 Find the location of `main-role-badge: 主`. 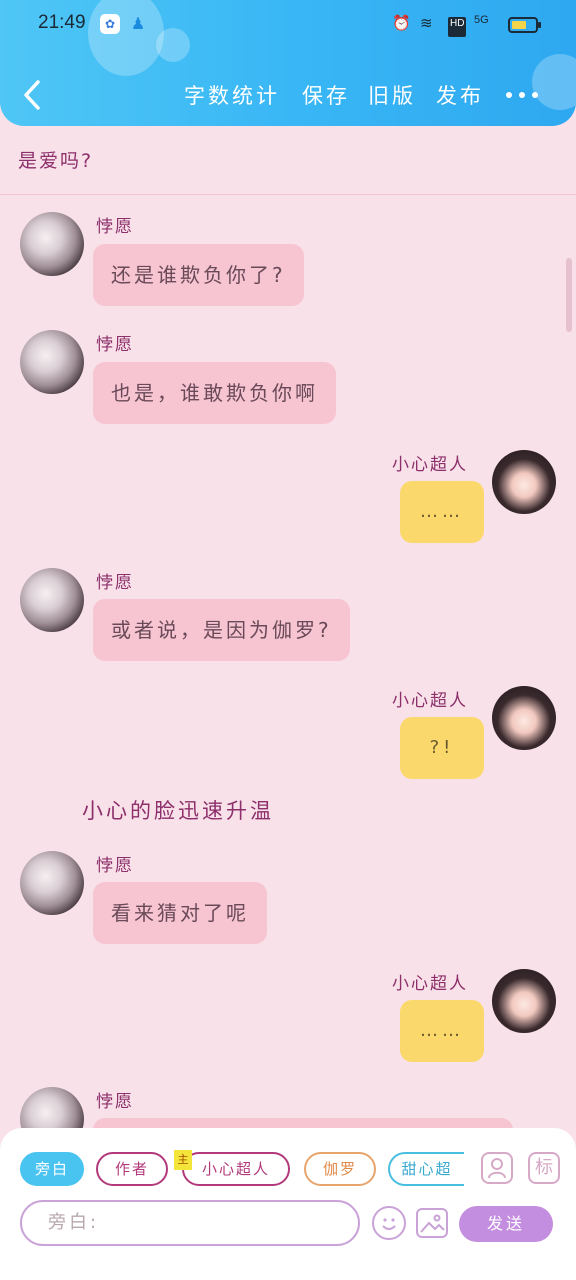

main-role-badge: 主 is located at coordinates (183, 1160).